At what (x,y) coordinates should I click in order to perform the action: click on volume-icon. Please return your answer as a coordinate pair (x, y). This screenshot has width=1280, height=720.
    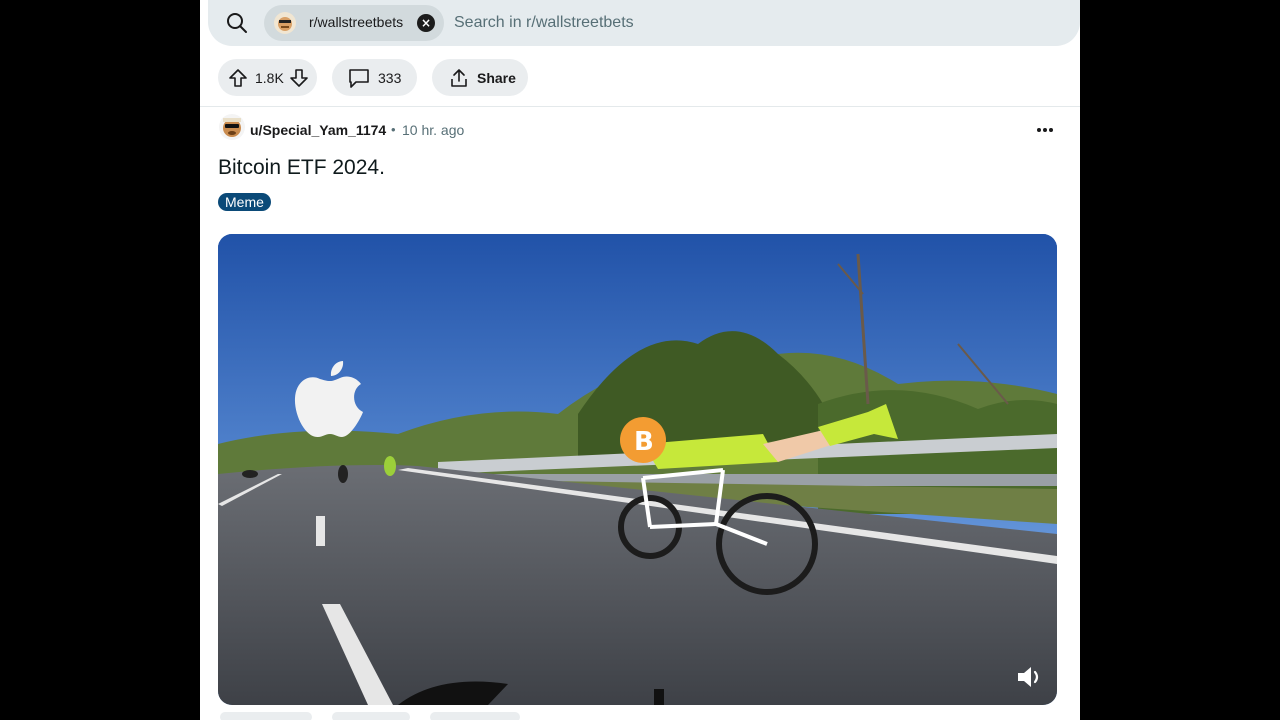
    Looking at the image, I should click on (1030, 677).